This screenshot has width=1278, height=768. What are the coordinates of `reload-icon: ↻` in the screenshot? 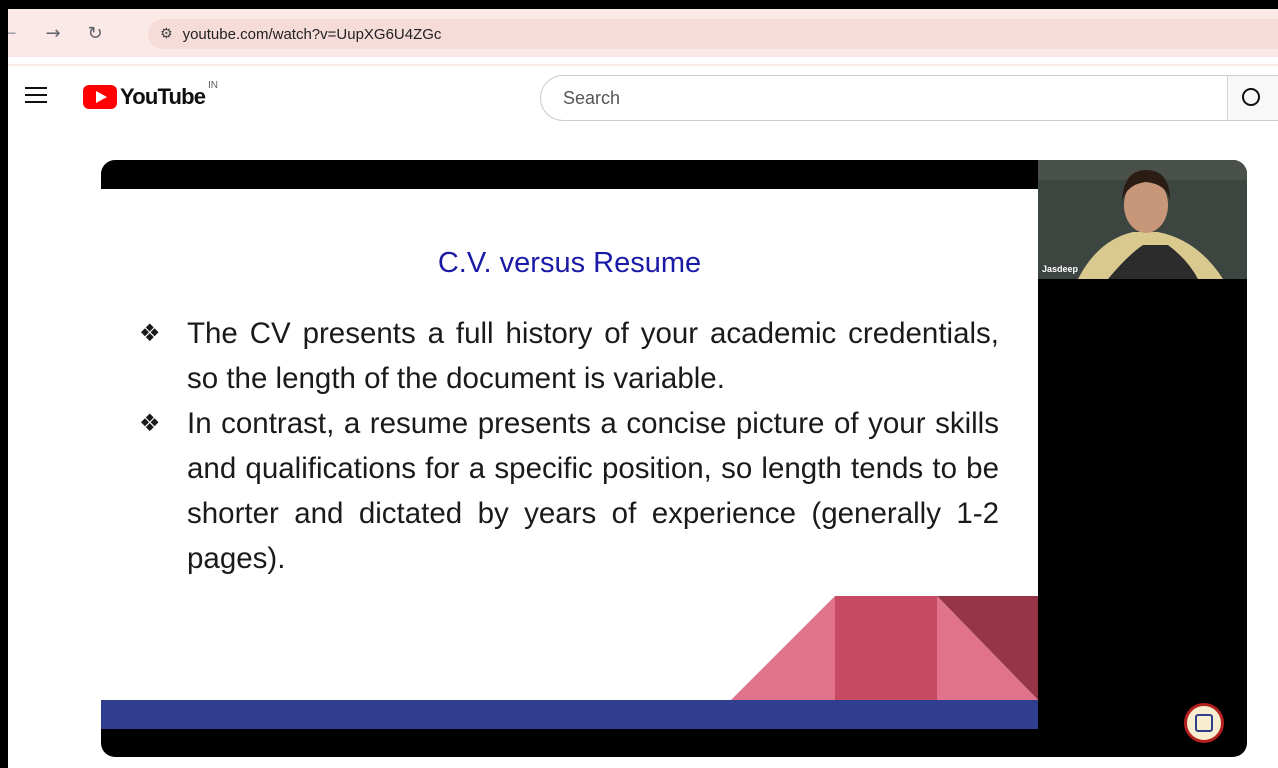 It's located at (95, 33).